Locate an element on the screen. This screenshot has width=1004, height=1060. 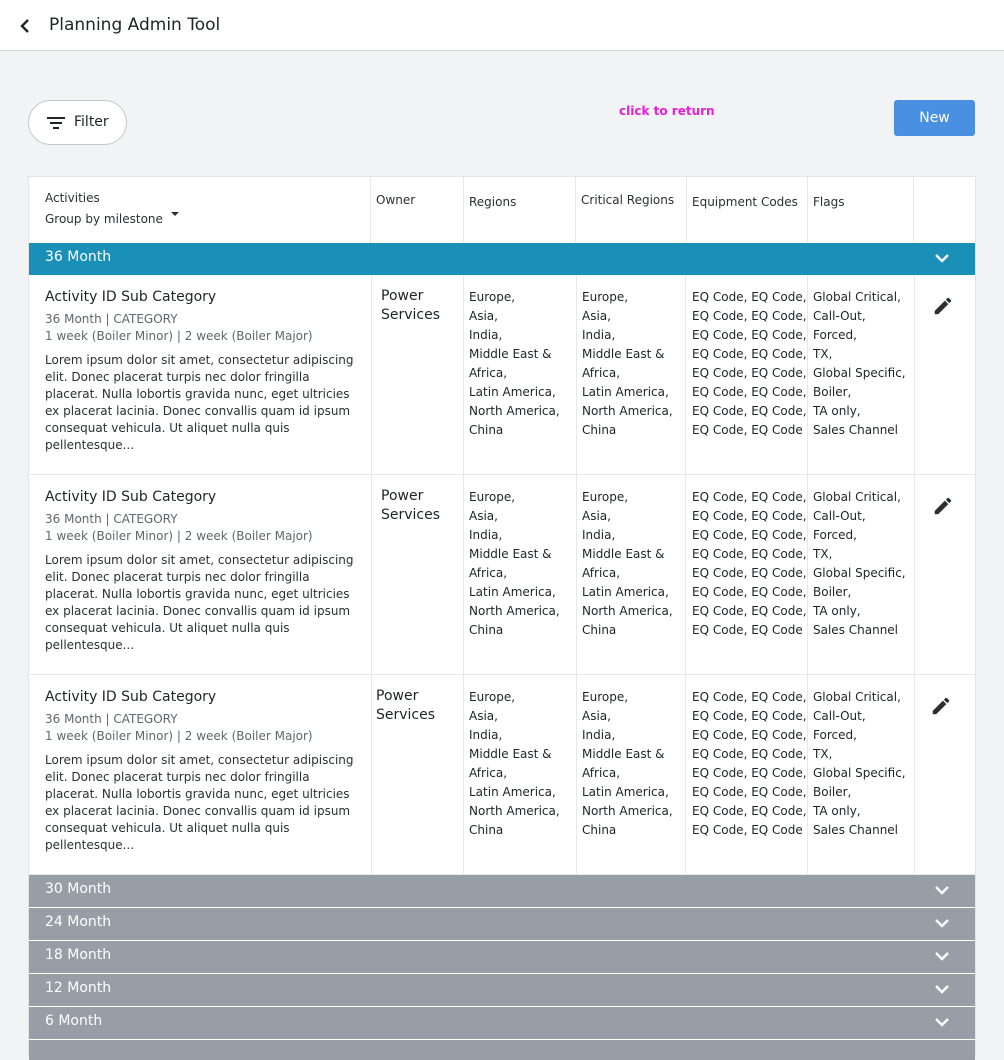
group-label: 6 Month is located at coordinates (74, 1021).